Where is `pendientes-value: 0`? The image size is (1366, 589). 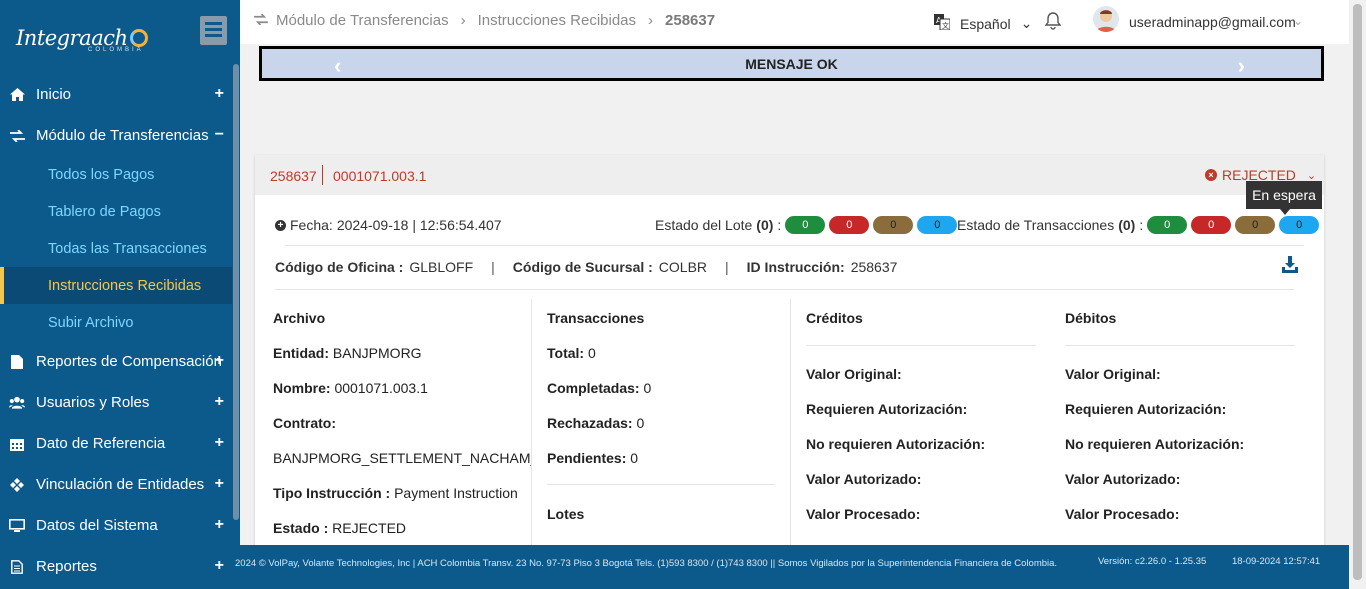
pendientes-value: 0 is located at coordinates (634, 458).